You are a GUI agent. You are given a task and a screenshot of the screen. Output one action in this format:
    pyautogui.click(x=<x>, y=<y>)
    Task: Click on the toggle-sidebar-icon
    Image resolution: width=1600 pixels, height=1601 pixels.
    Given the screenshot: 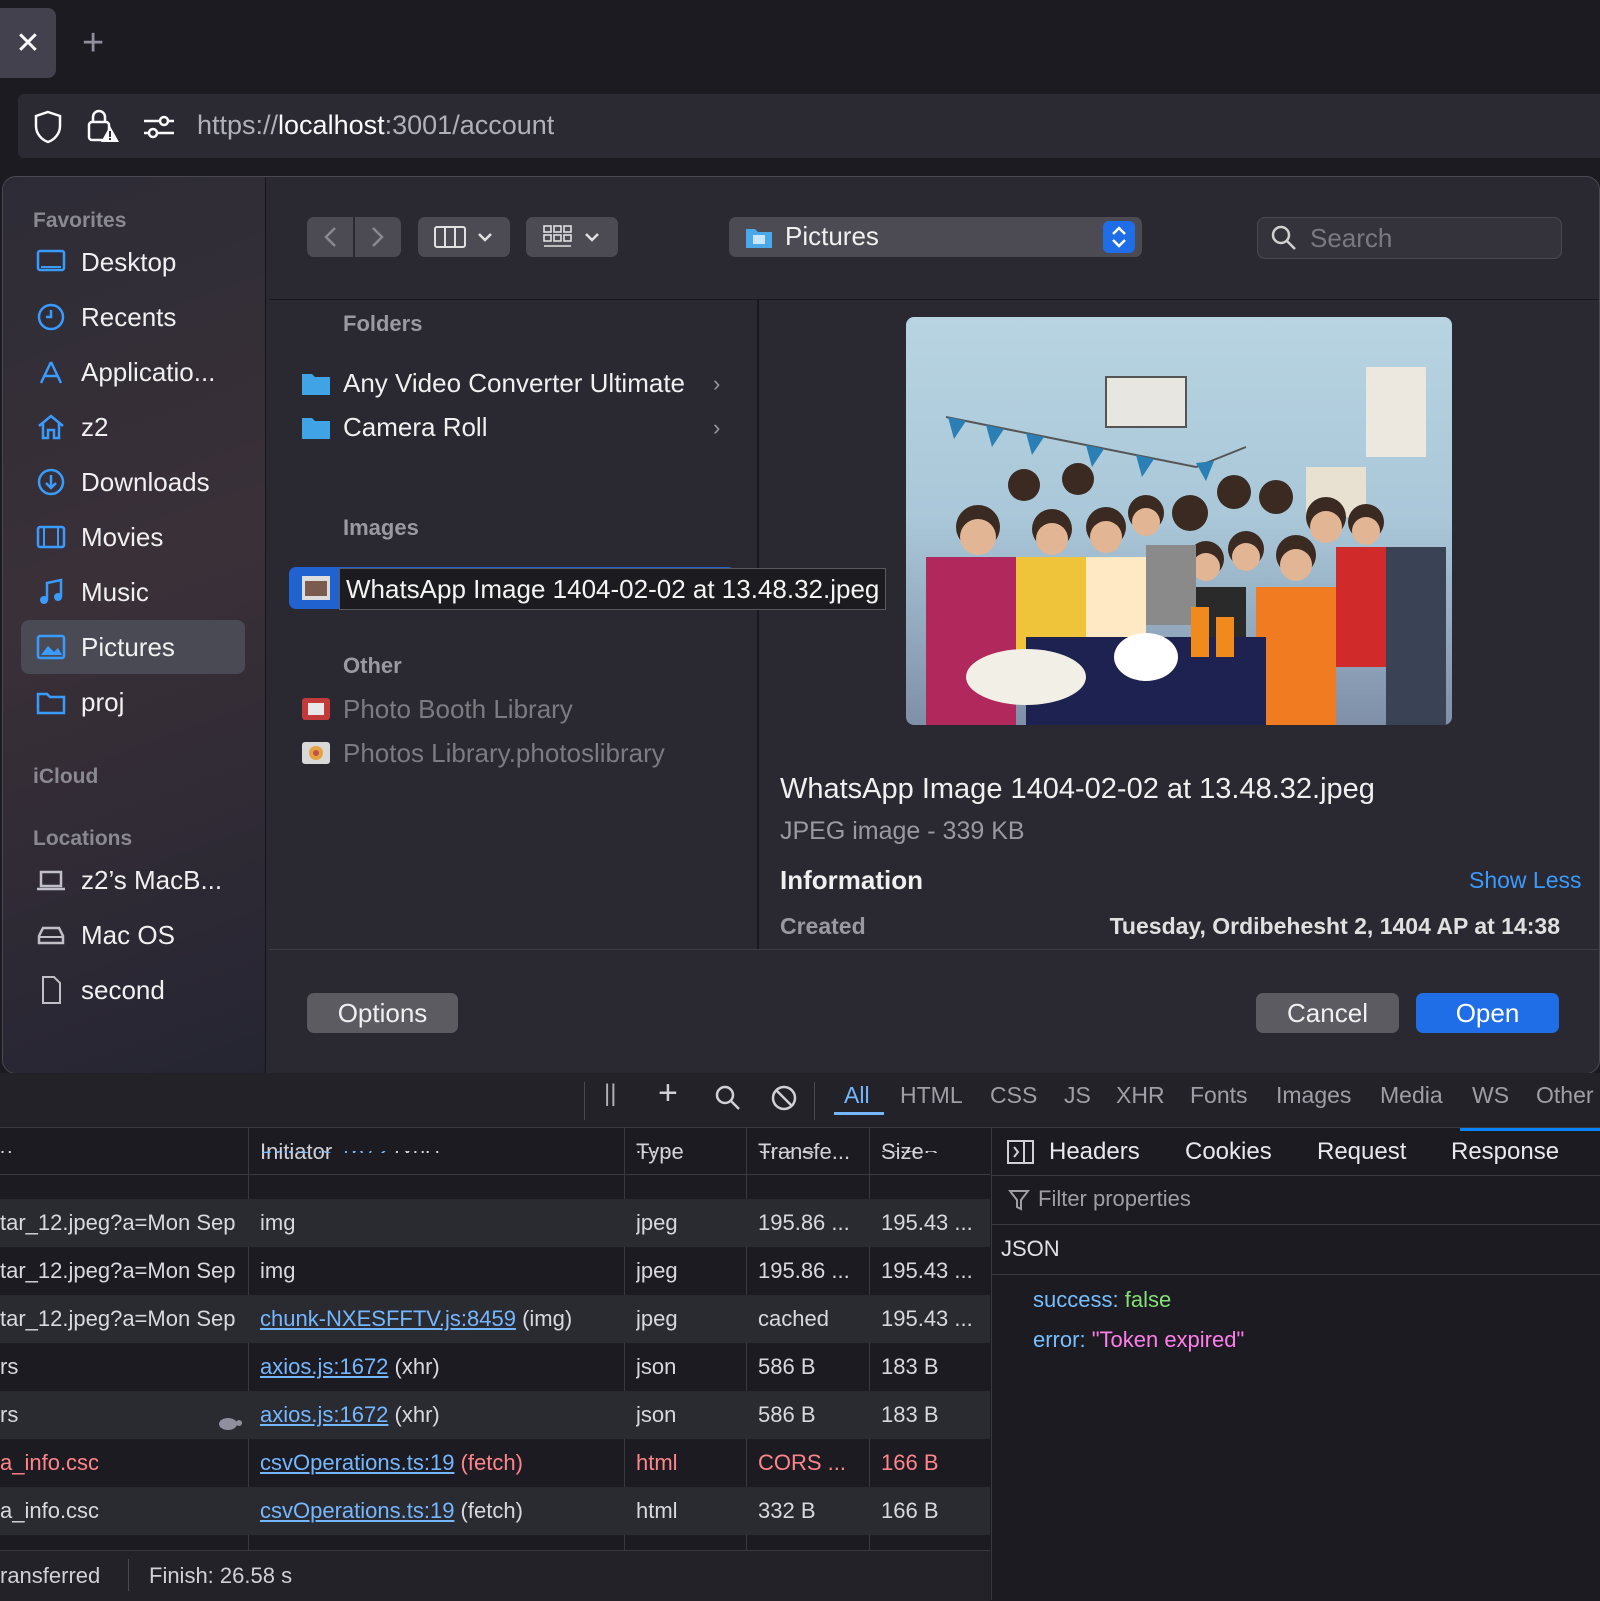 What is the action you would take?
    pyautogui.click(x=1021, y=1152)
    